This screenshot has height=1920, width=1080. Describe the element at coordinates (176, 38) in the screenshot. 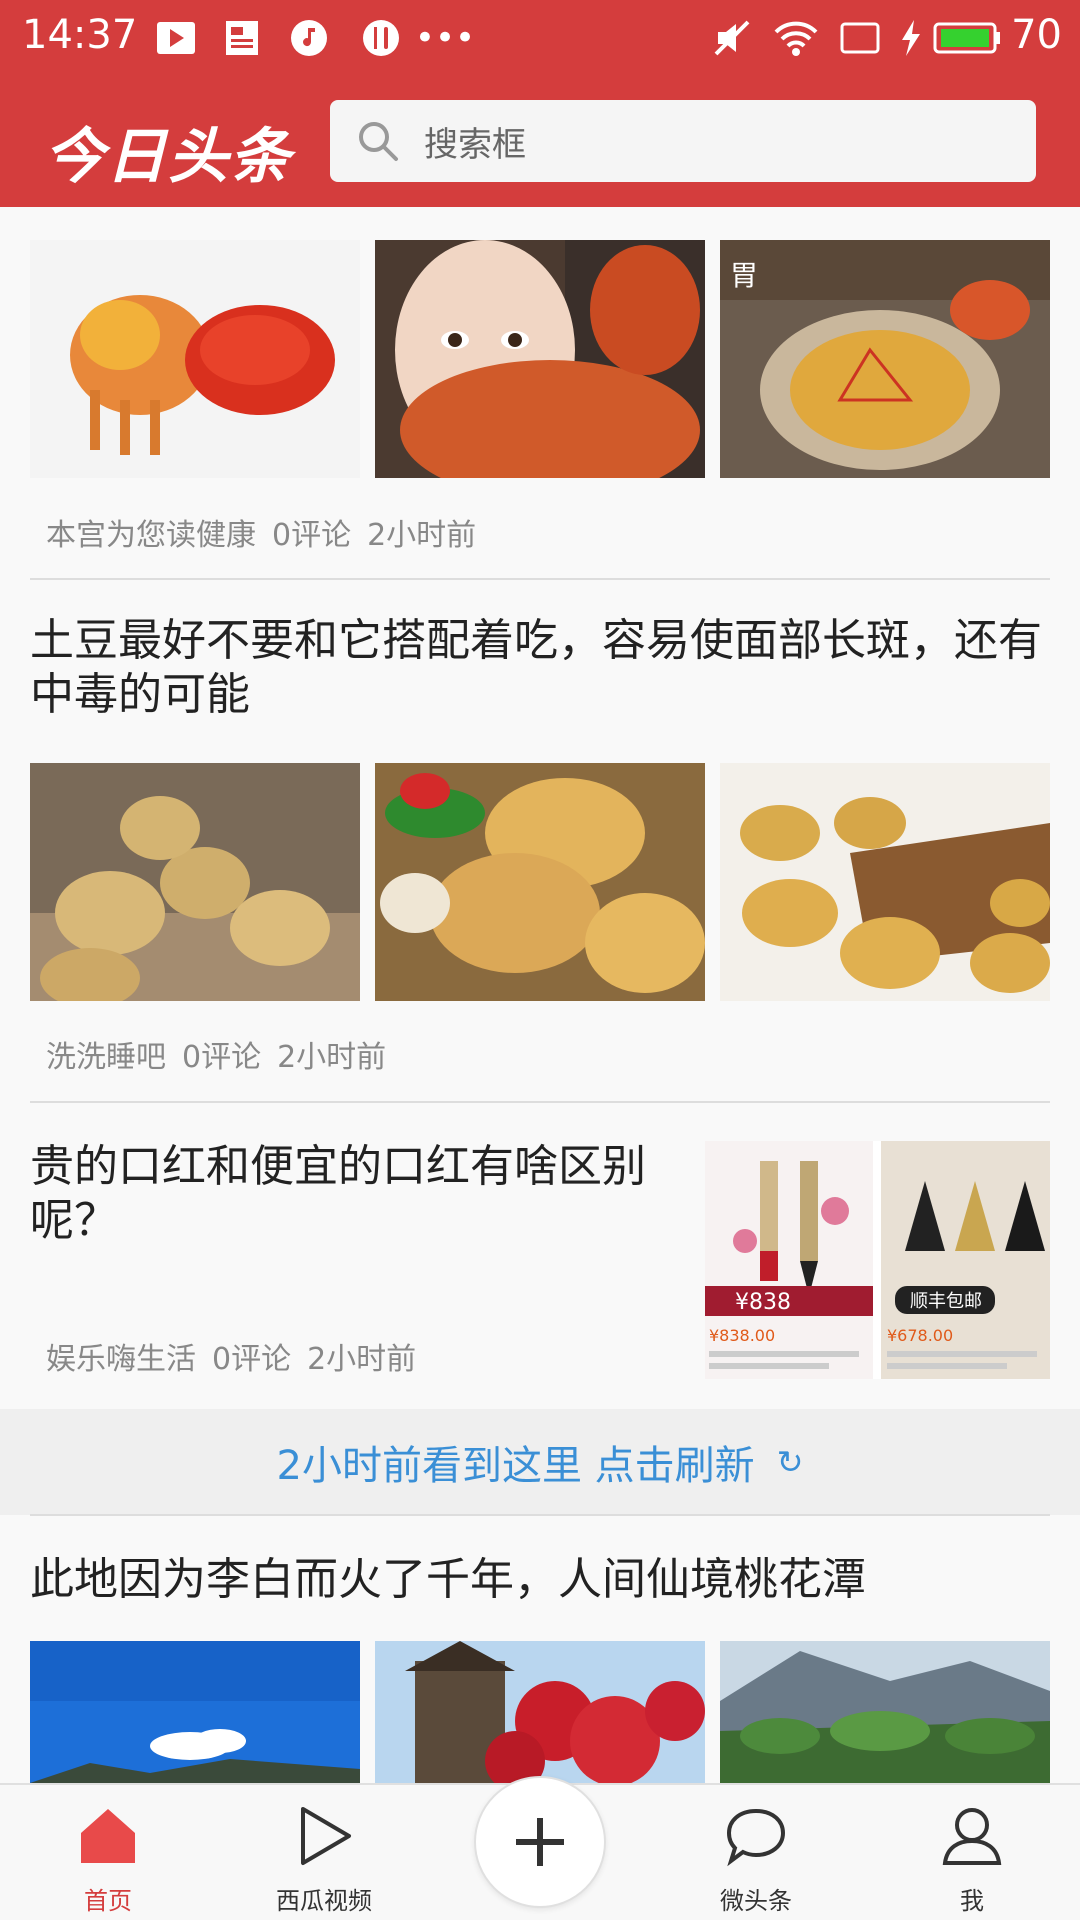

I see `video-notification-icon` at that location.